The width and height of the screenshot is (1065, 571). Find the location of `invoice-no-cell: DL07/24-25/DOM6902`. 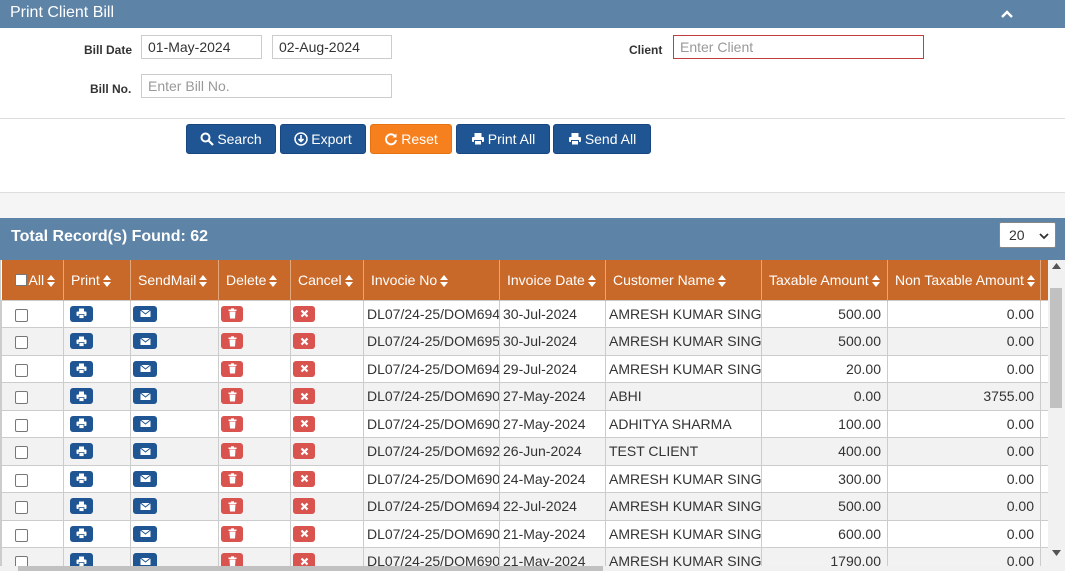

invoice-no-cell: DL07/24-25/DOM6902 is located at coordinates (431, 533).